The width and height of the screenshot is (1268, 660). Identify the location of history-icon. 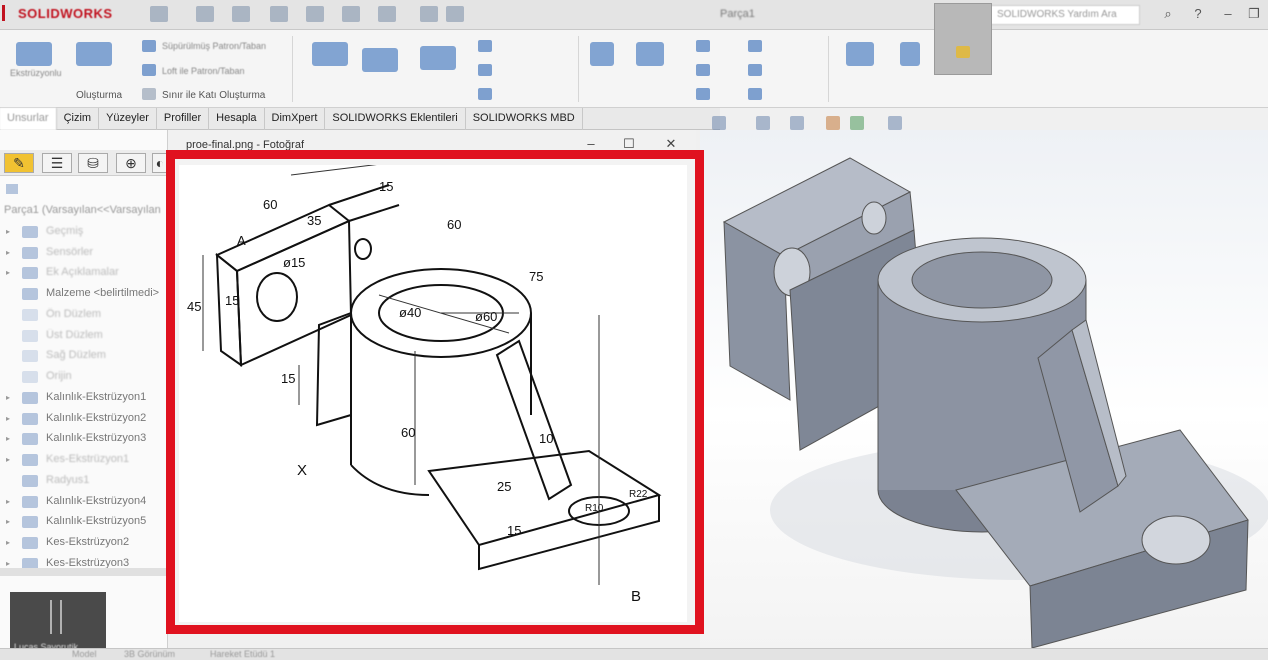
(30, 232).